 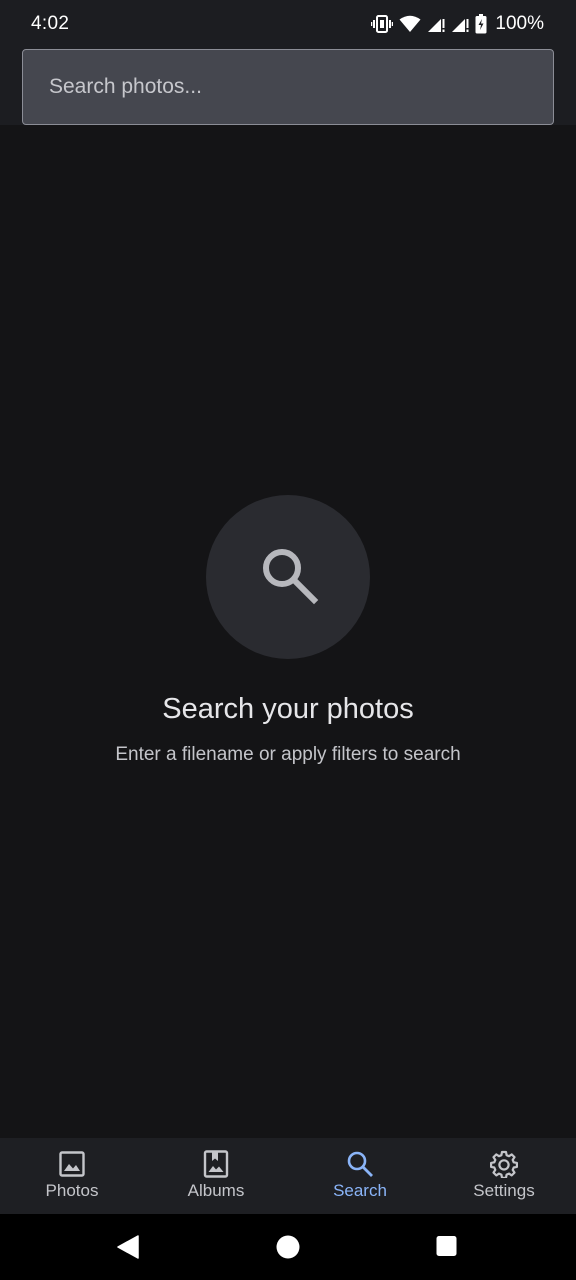 What do you see at coordinates (382, 24) in the screenshot?
I see `vibrate-icon` at bounding box center [382, 24].